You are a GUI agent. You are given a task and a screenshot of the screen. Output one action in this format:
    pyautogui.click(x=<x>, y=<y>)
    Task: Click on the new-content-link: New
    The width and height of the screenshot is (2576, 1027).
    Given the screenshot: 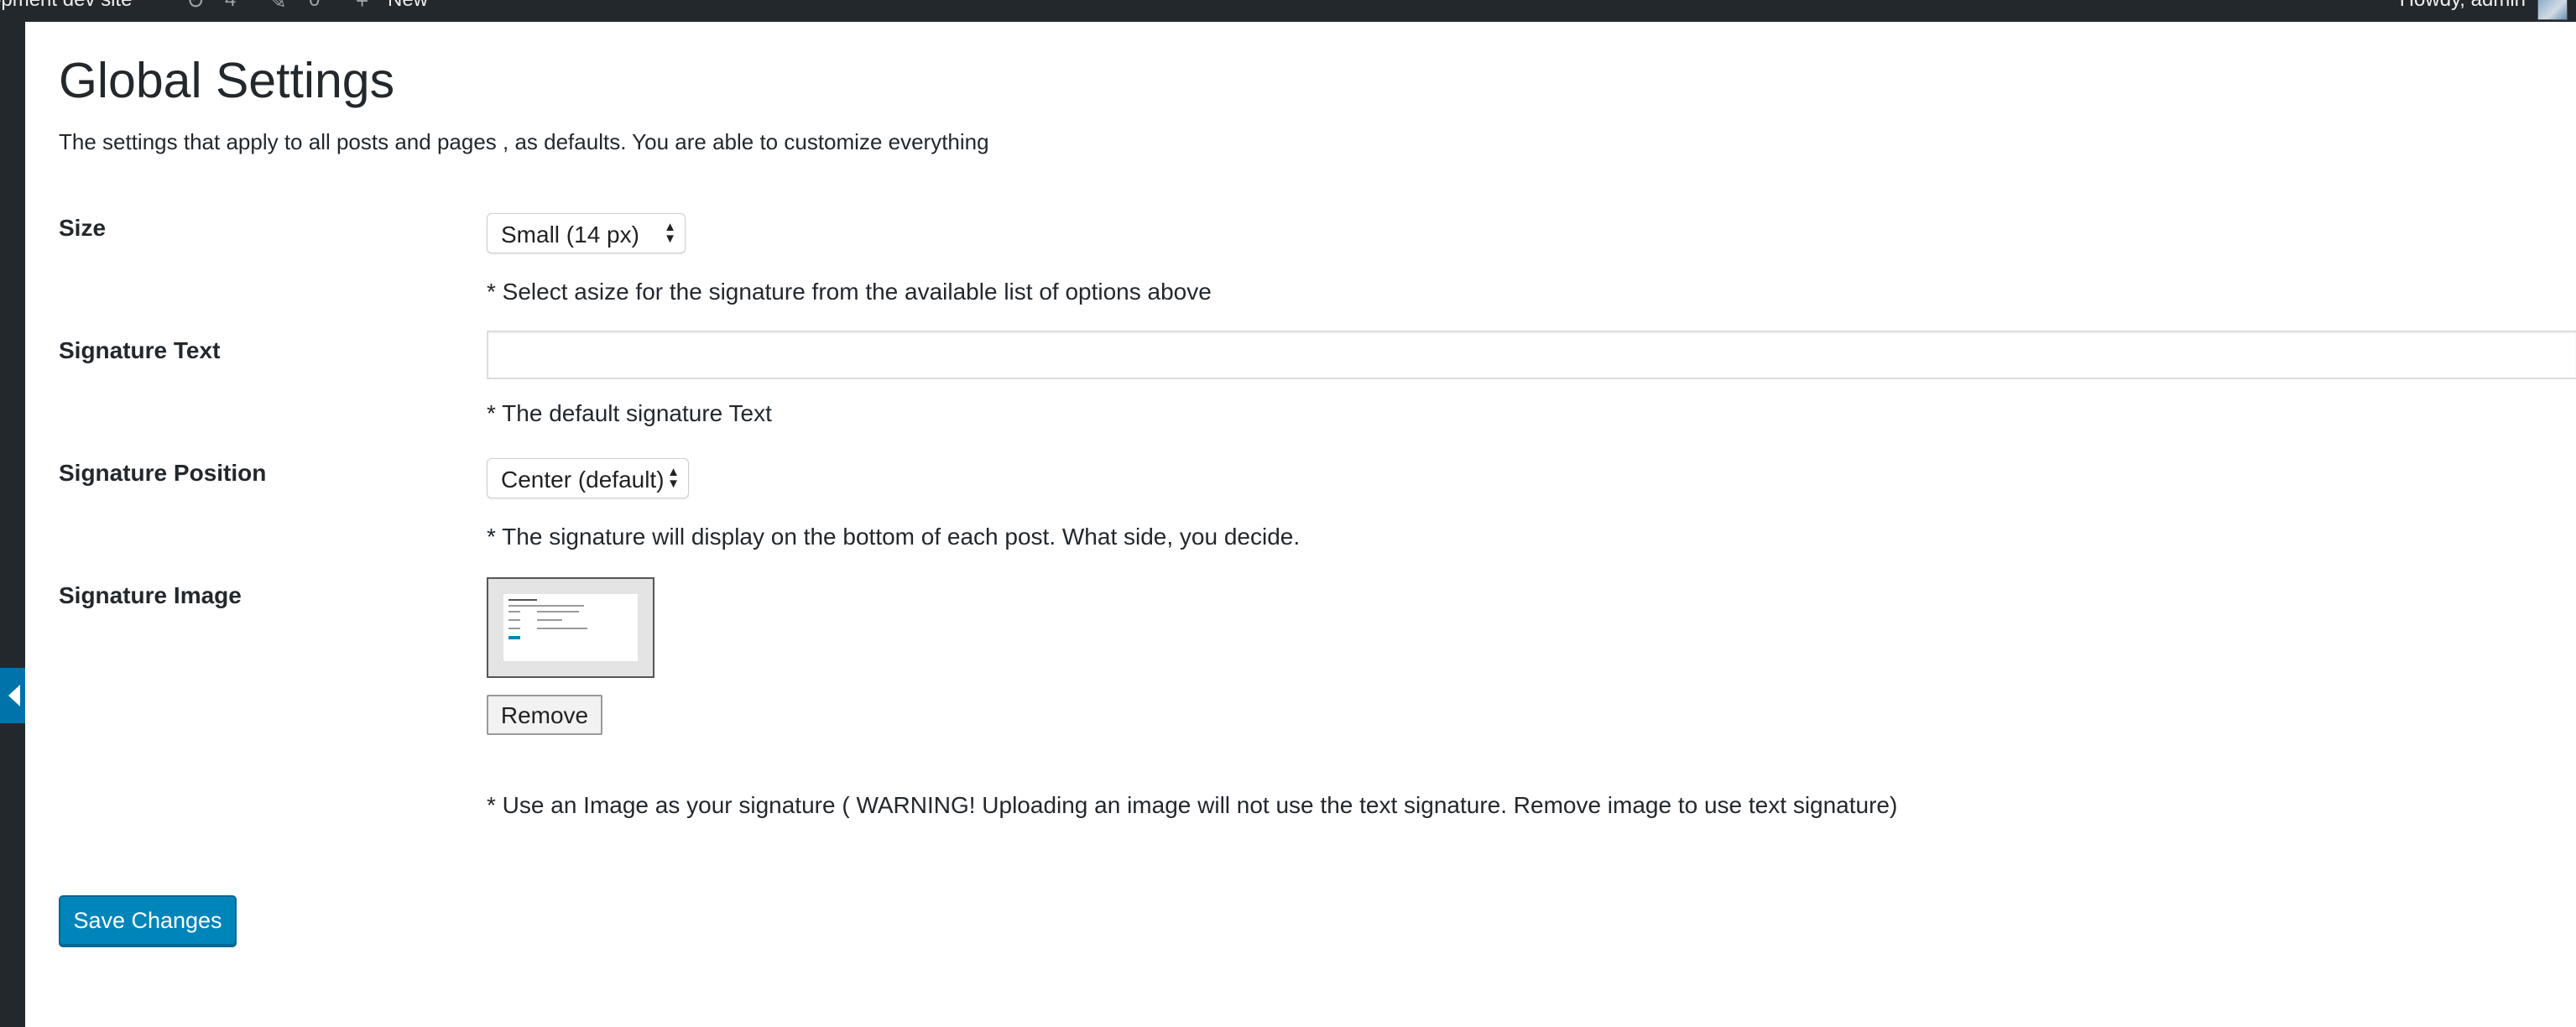 What is the action you would take?
    pyautogui.click(x=408, y=6)
    